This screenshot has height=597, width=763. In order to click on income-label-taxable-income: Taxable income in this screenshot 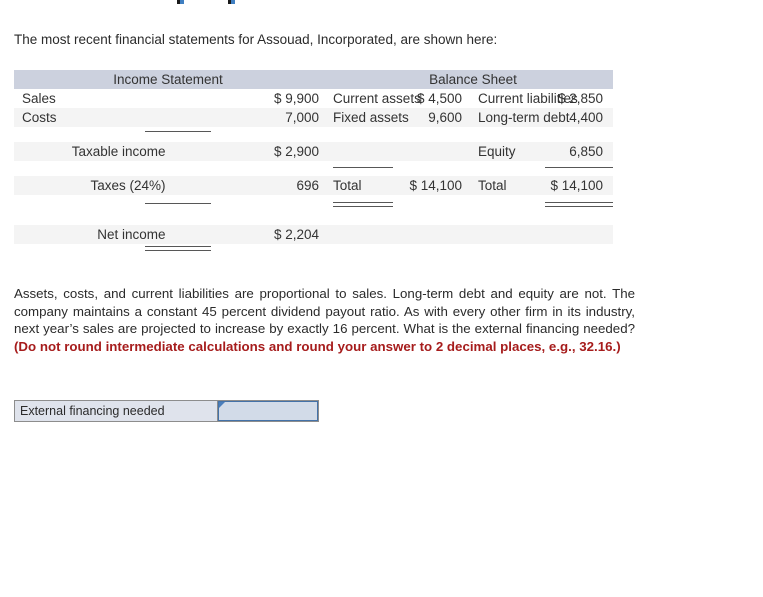, I will do `click(92, 151)`.